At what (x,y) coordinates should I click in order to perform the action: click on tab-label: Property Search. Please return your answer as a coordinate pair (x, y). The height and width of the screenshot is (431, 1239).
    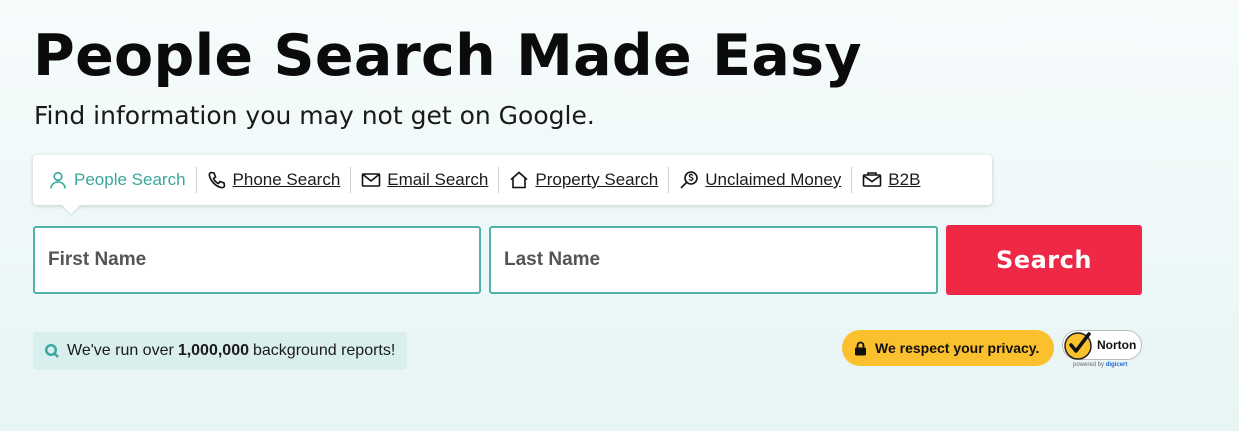
    Looking at the image, I should click on (597, 179).